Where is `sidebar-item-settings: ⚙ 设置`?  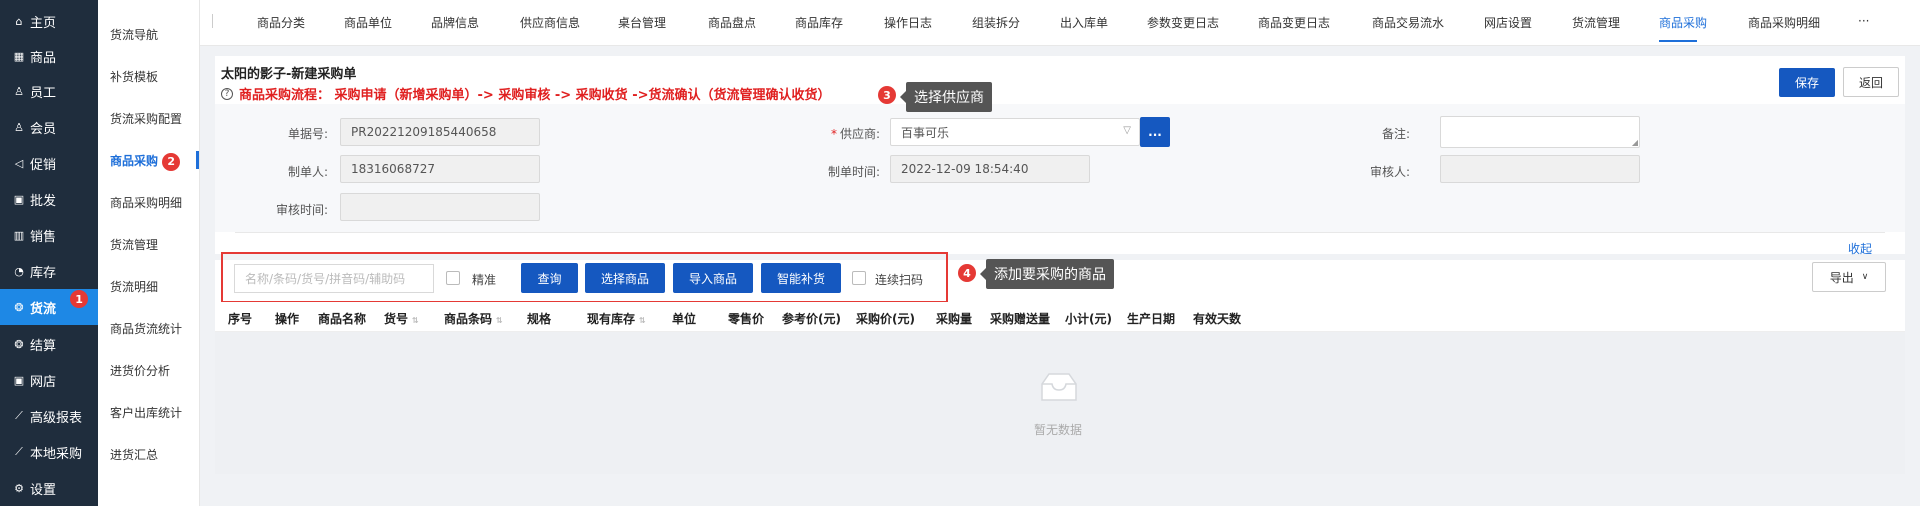 sidebar-item-settings: ⚙ 设置 is located at coordinates (49, 488).